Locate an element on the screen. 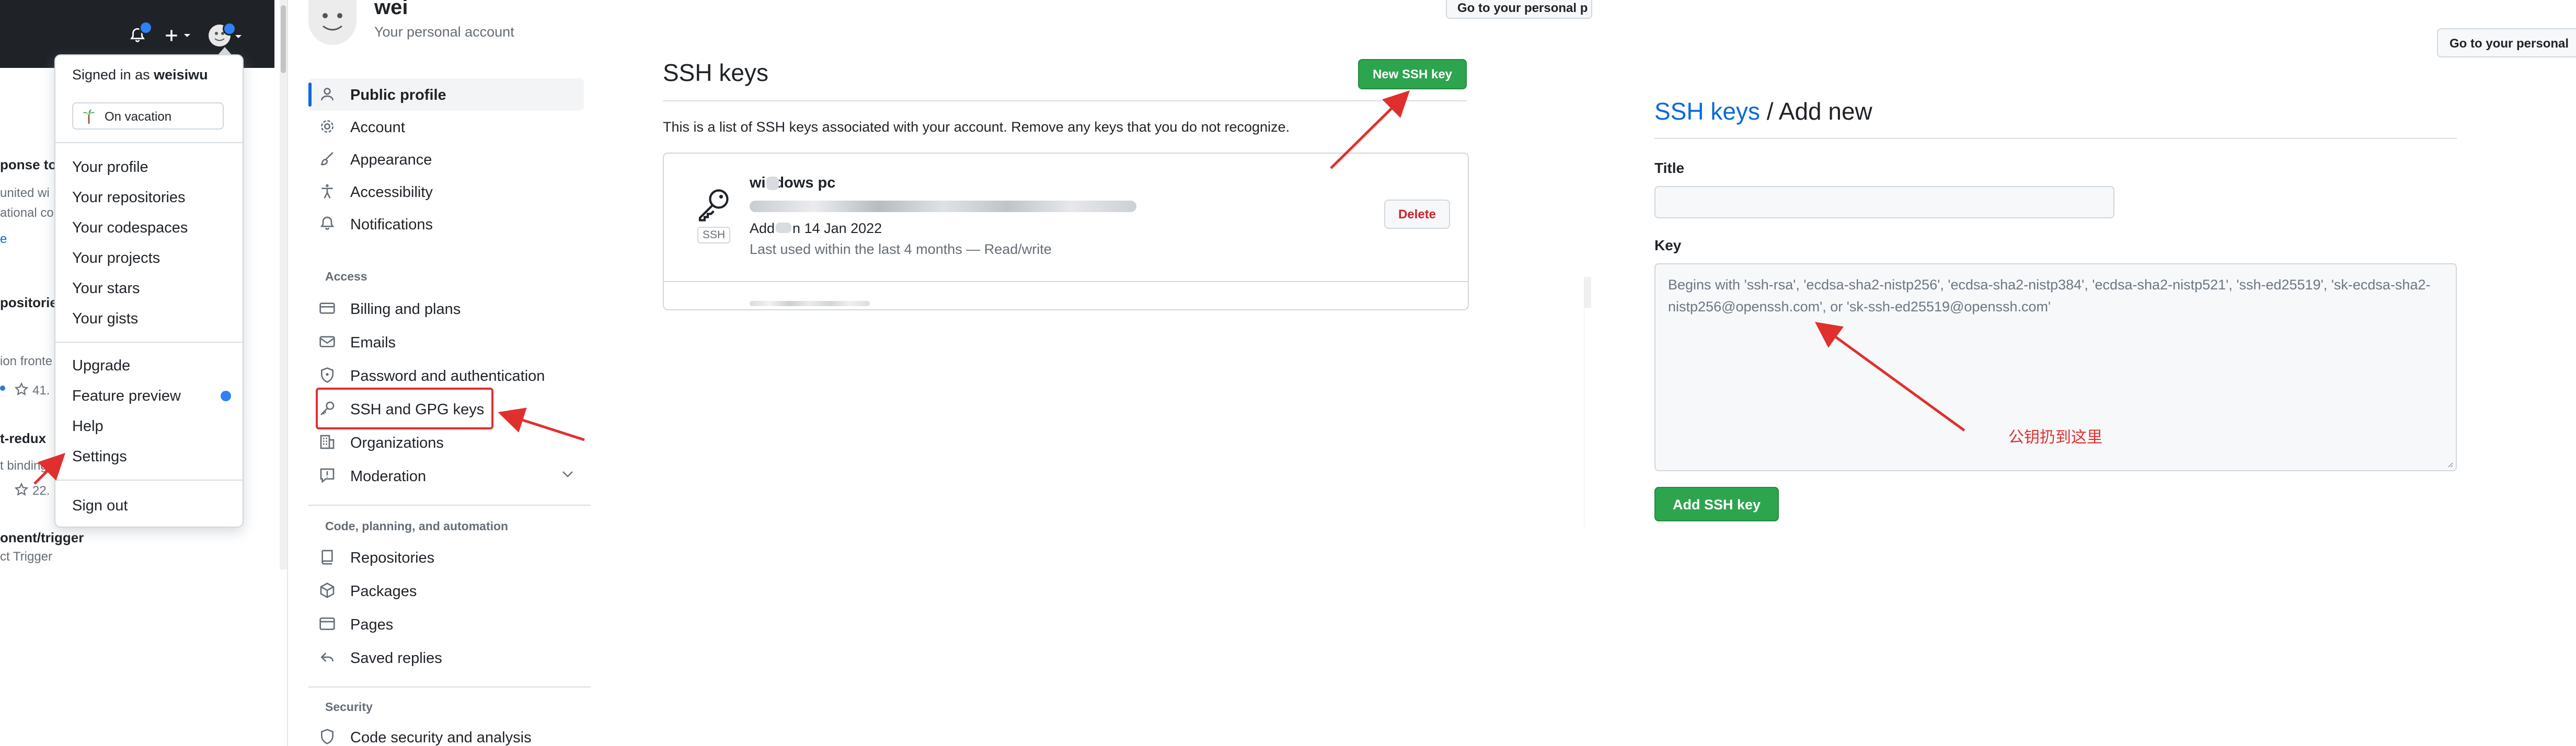 Image resolution: width=2576 pixels, height=746 pixels. arrow-to-new-ssh-key is located at coordinates (1370, 129).